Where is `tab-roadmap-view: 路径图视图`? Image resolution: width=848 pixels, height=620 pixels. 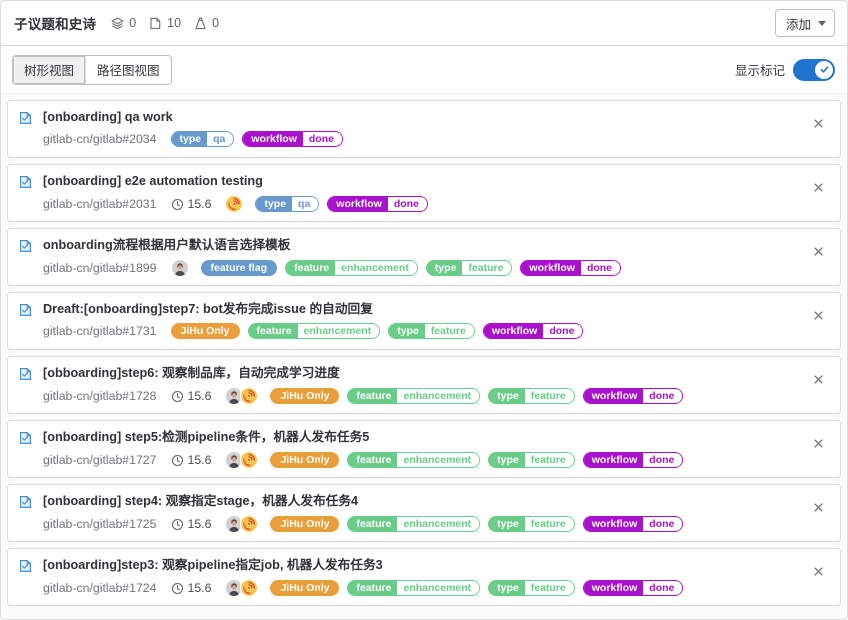
tab-roadmap-view: 路径图视图 is located at coordinates (128, 69).